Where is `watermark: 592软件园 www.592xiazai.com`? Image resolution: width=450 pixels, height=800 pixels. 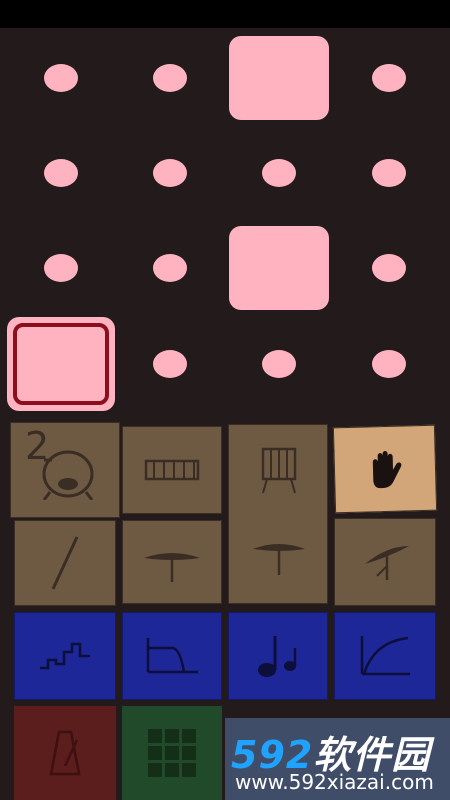 watermark: 592软件园 www.592xiazai.com is located at coordinates (337, 759).